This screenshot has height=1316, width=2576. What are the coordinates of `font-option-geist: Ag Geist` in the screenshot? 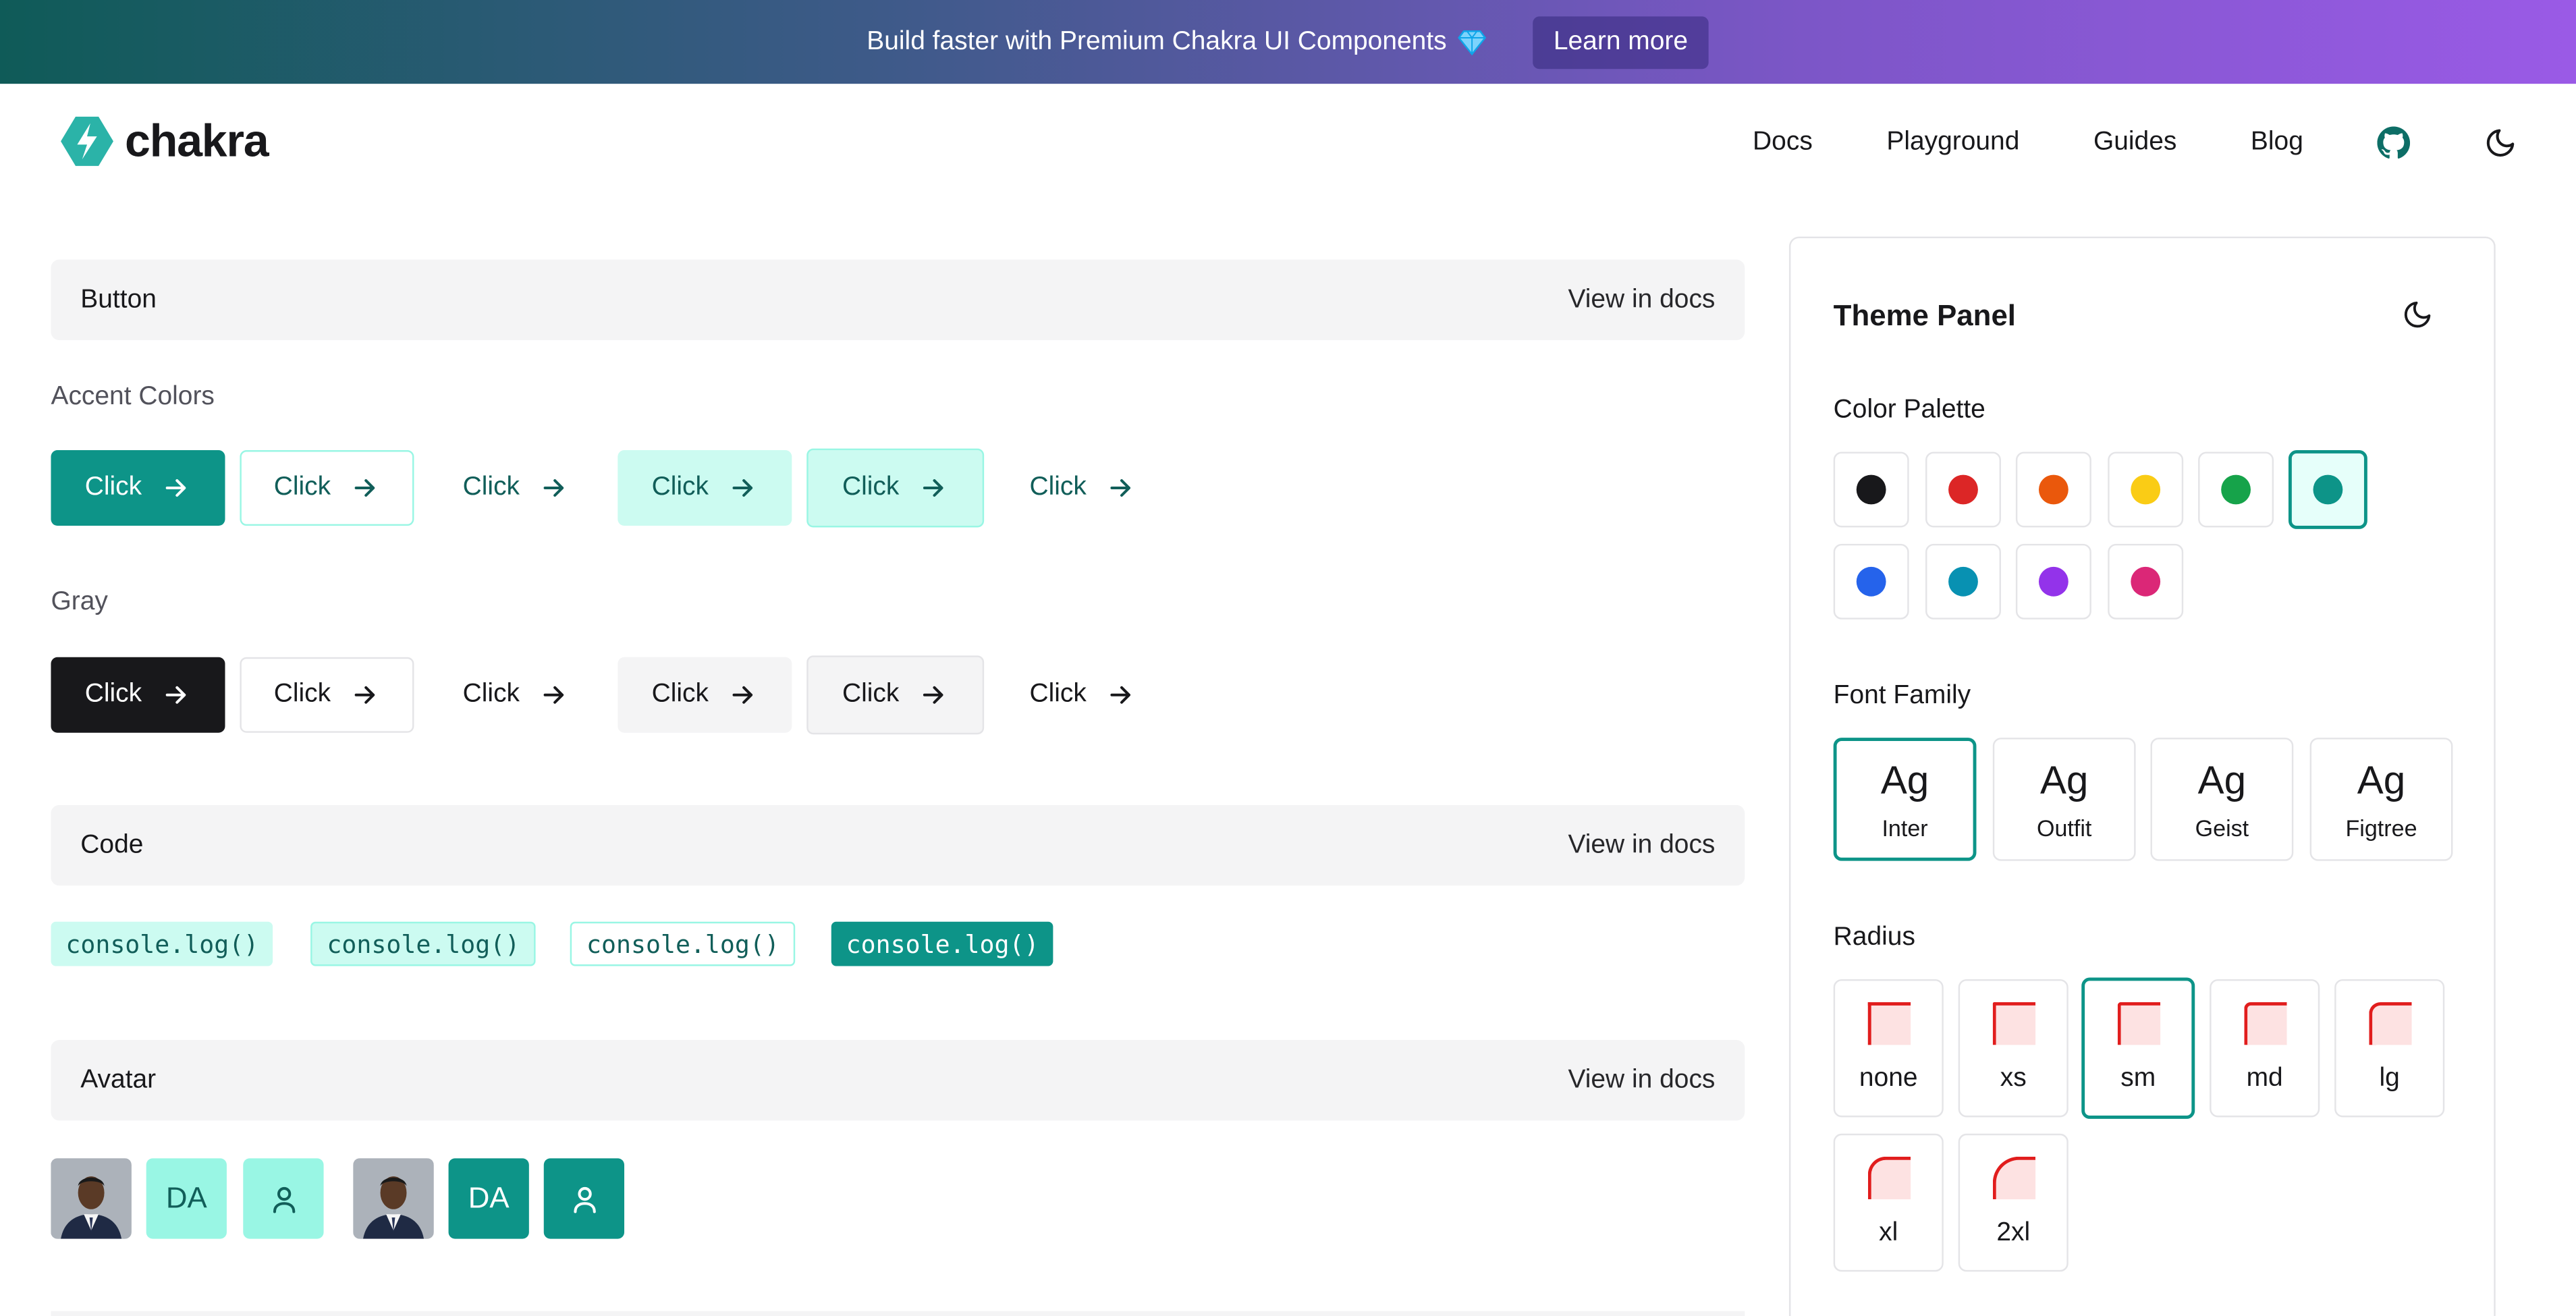 It's located at (2222, 799).